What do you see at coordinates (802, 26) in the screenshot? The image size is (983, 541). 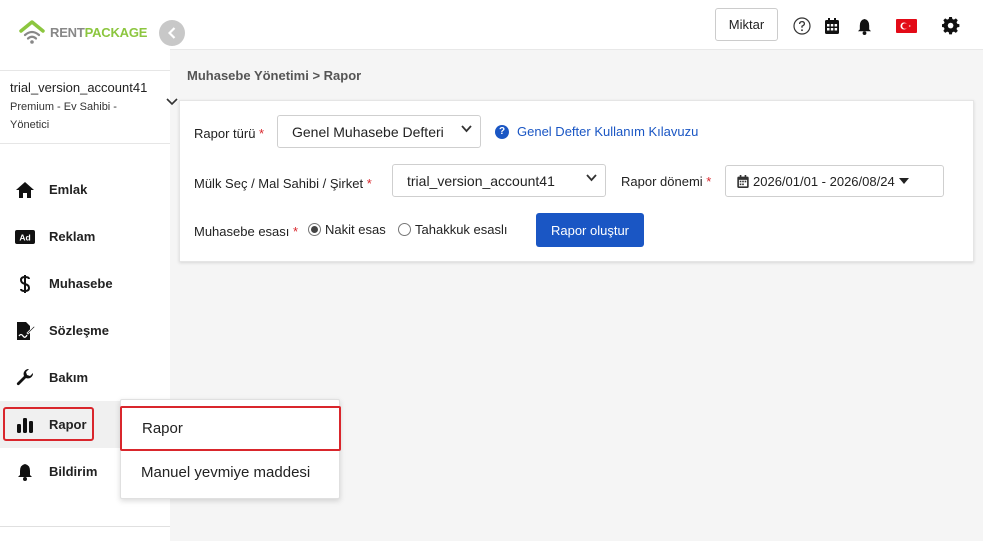 I see `help-icon` at bounding box center [802, 26].